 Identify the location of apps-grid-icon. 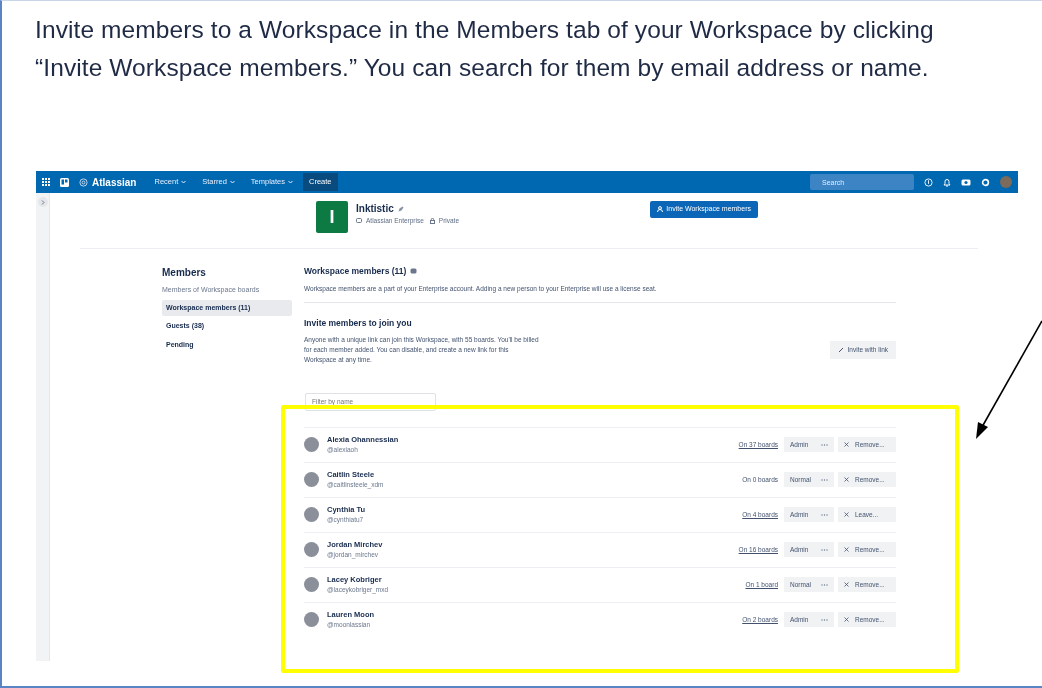
(46, 182).